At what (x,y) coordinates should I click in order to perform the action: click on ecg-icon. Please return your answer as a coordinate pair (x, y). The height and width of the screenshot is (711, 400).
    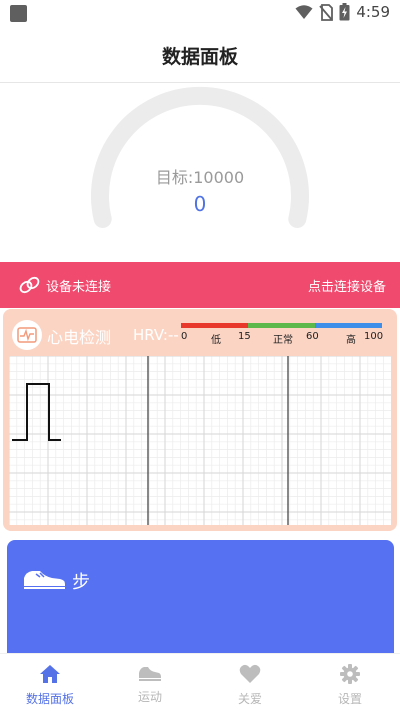
    Looking at the image, I should click on (27, 335).